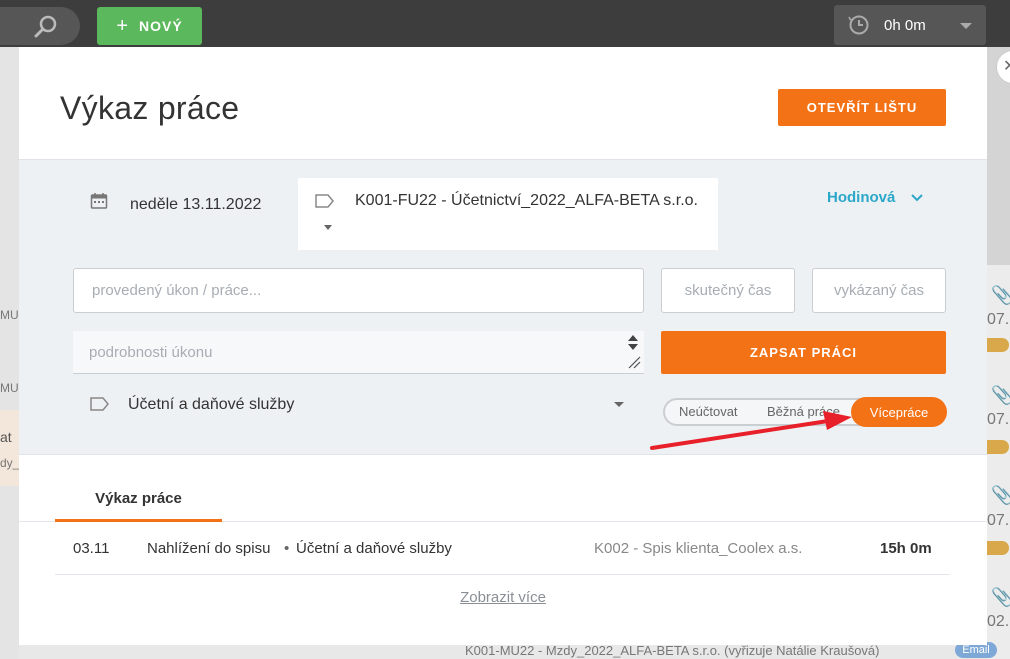 The height and width of the screenshot is (659, 1010). I want to click on background-text: dy_, so click(10, 463).